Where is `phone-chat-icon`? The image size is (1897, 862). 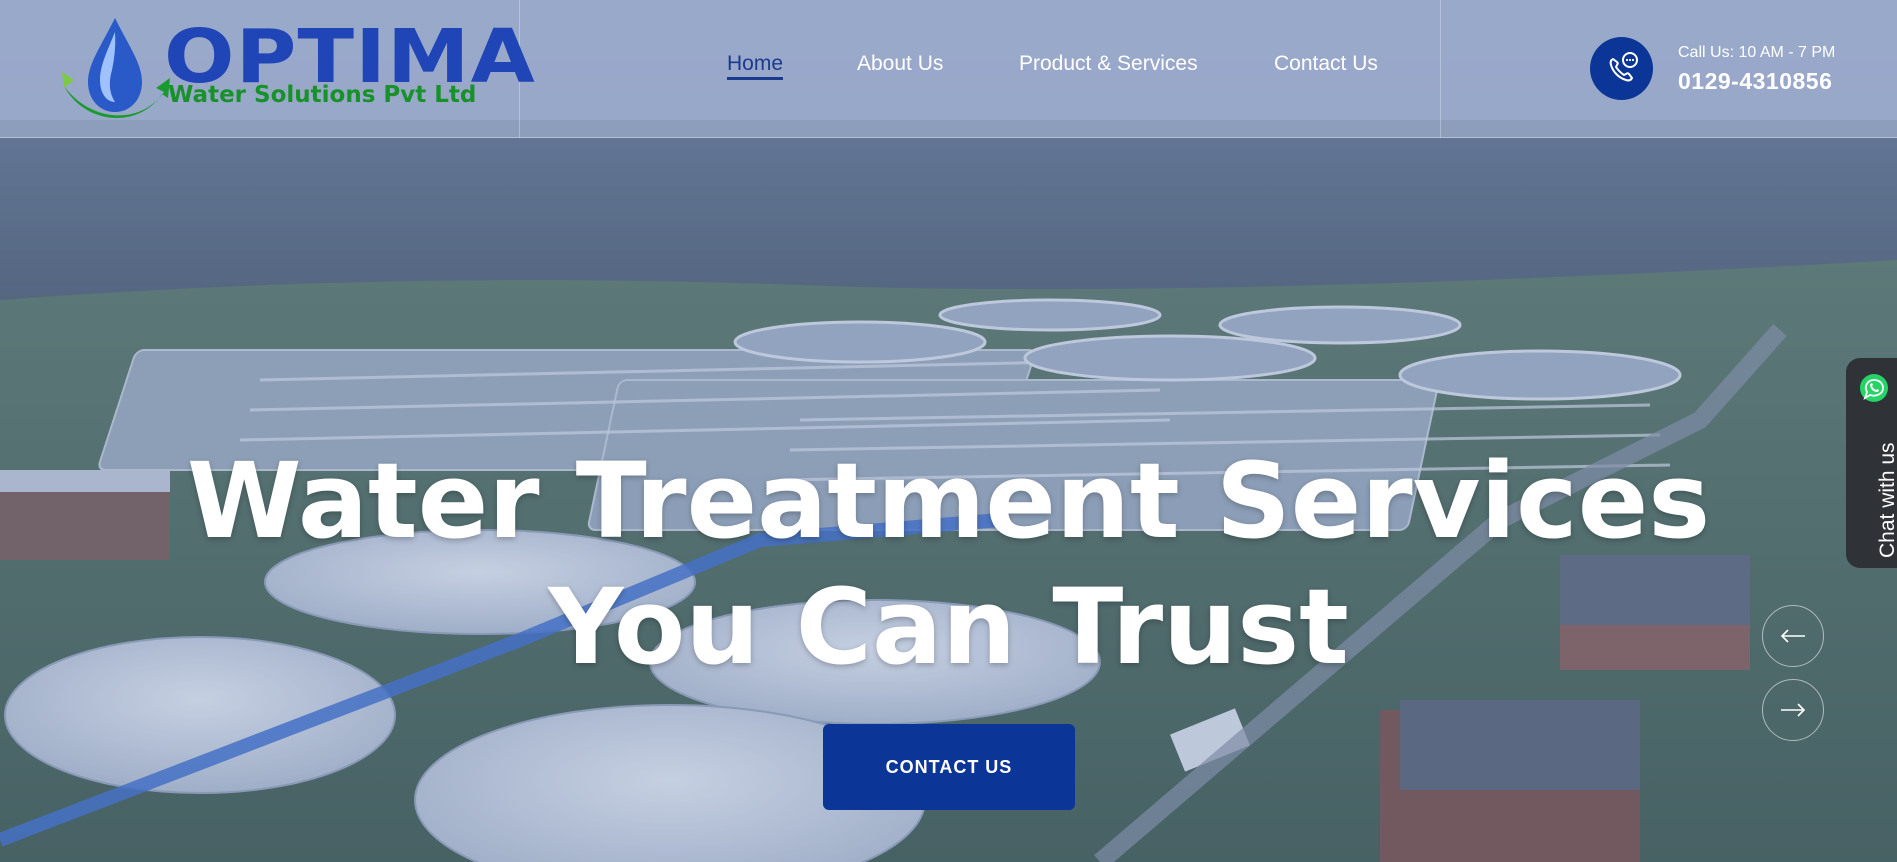 phone-chat-icon is located at coordinates (1623, 67).